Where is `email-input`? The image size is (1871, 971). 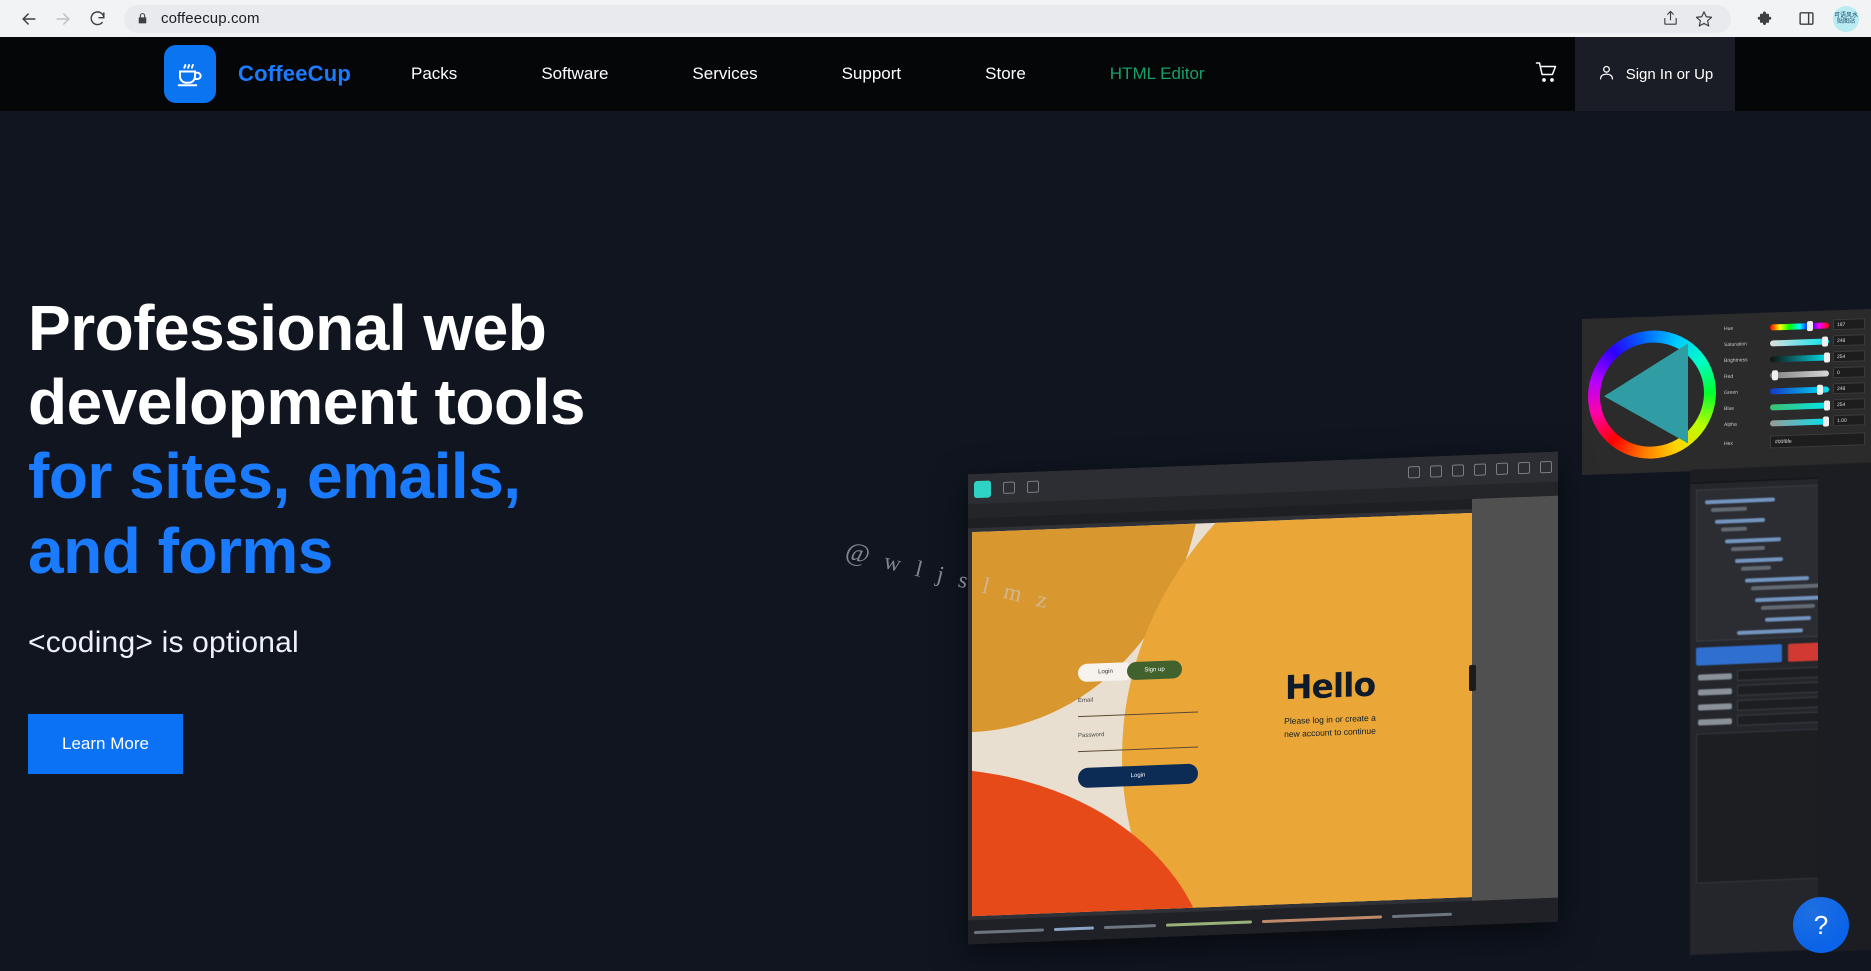
email-input is located at coordinates (1138, 714).